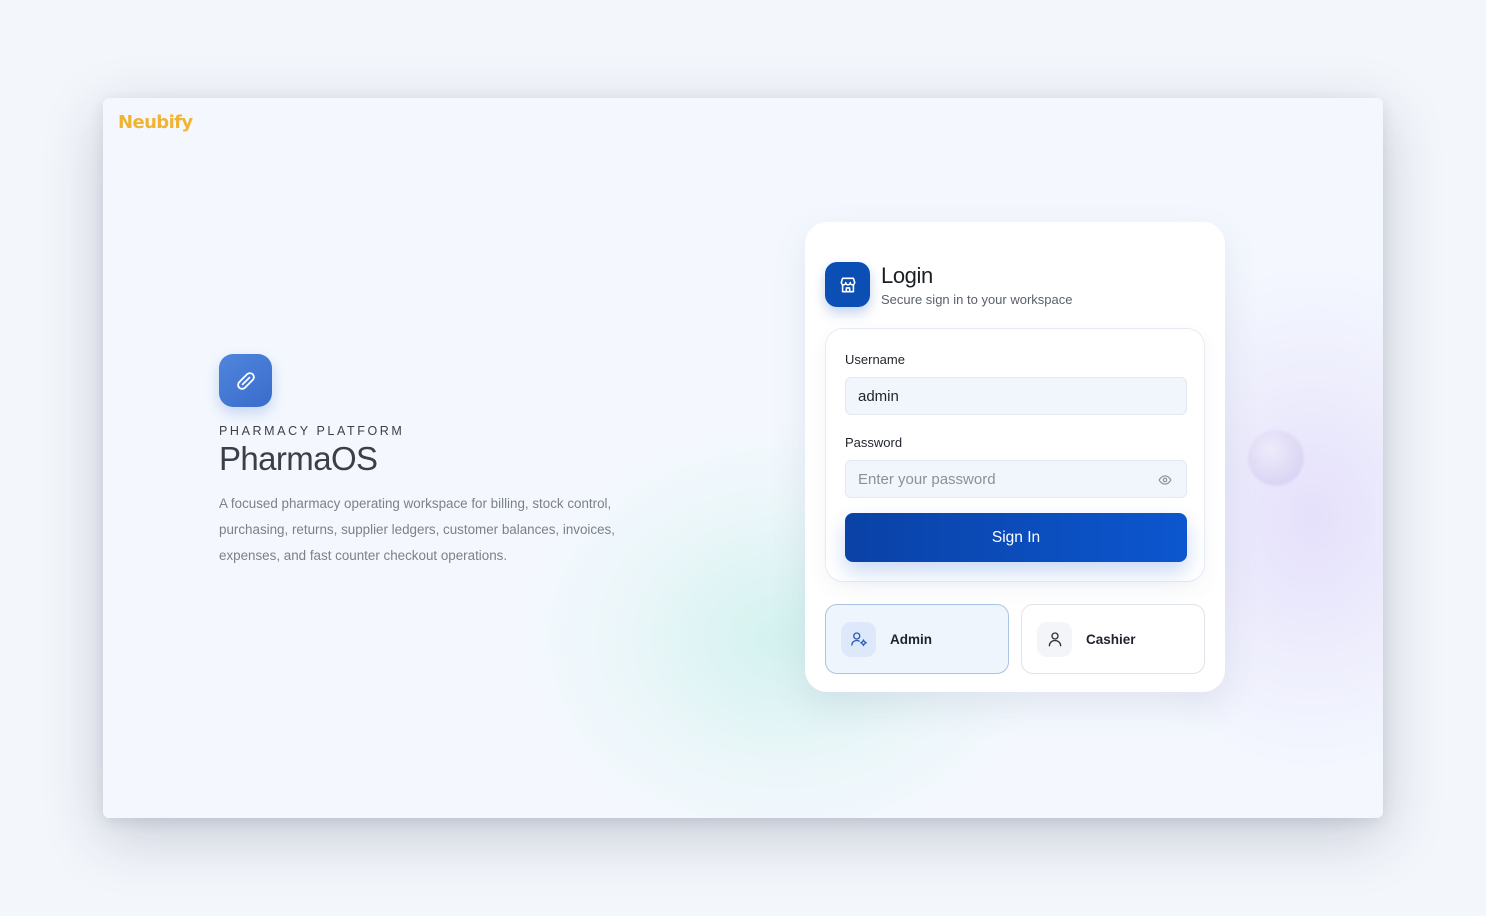 The height and width of the screenshot is (916, 1486). Describe the element at coordinates (312, 431) in the screenshot. I see `hero-eyebrow: PHARMACY PLATFORM` at that location.